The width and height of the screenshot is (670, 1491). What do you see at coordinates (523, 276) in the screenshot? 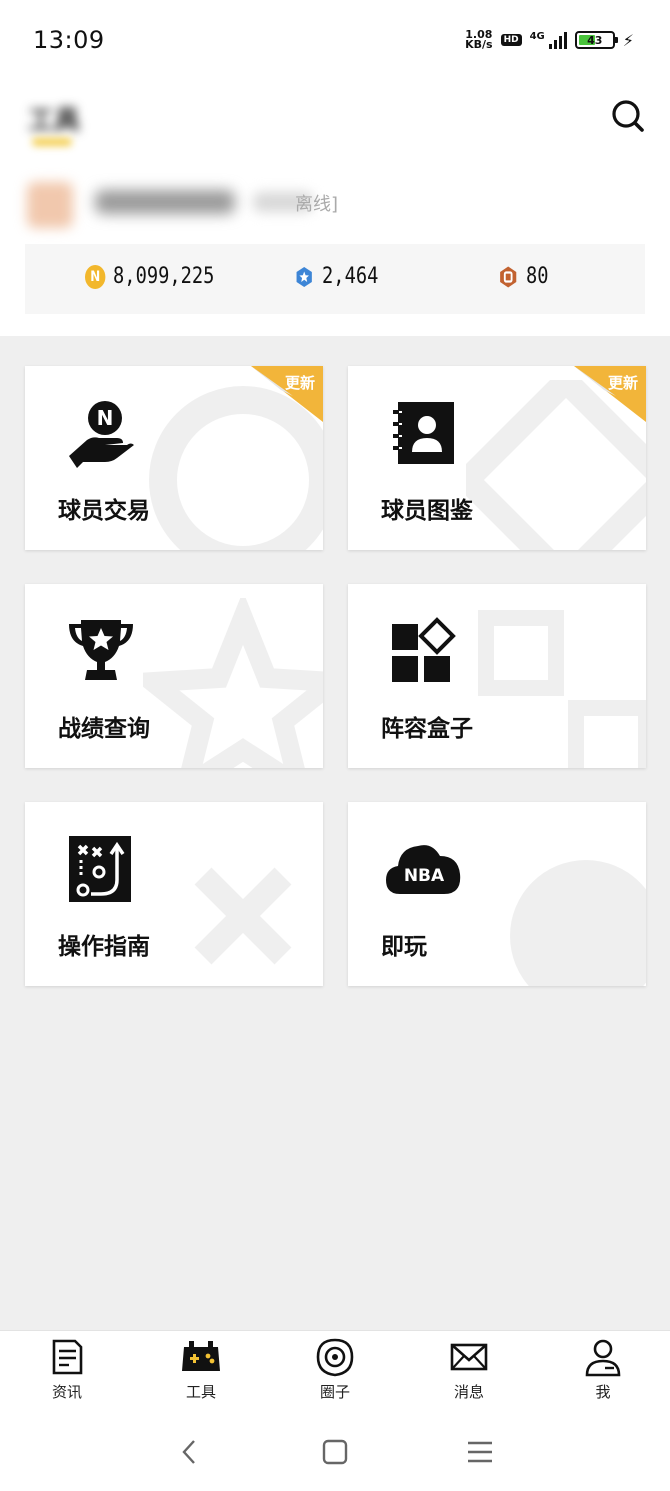
I see `currency-bronze: 80` at bounding box center [523, 276].